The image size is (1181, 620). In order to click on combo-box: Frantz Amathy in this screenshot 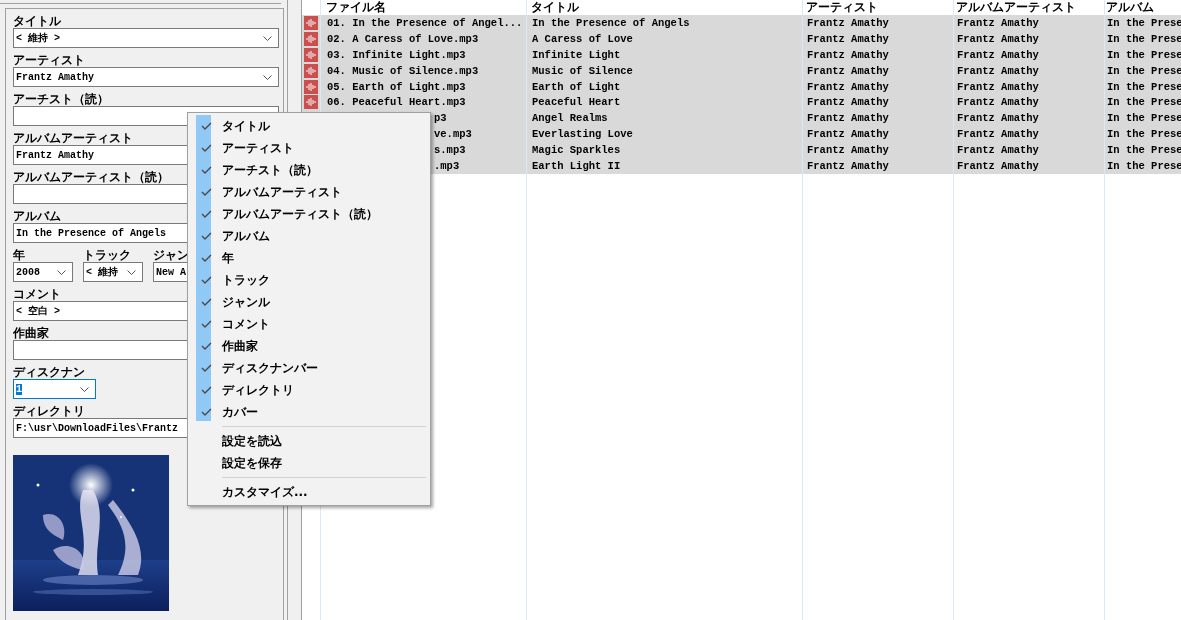, I will do `click(146, 77)`.